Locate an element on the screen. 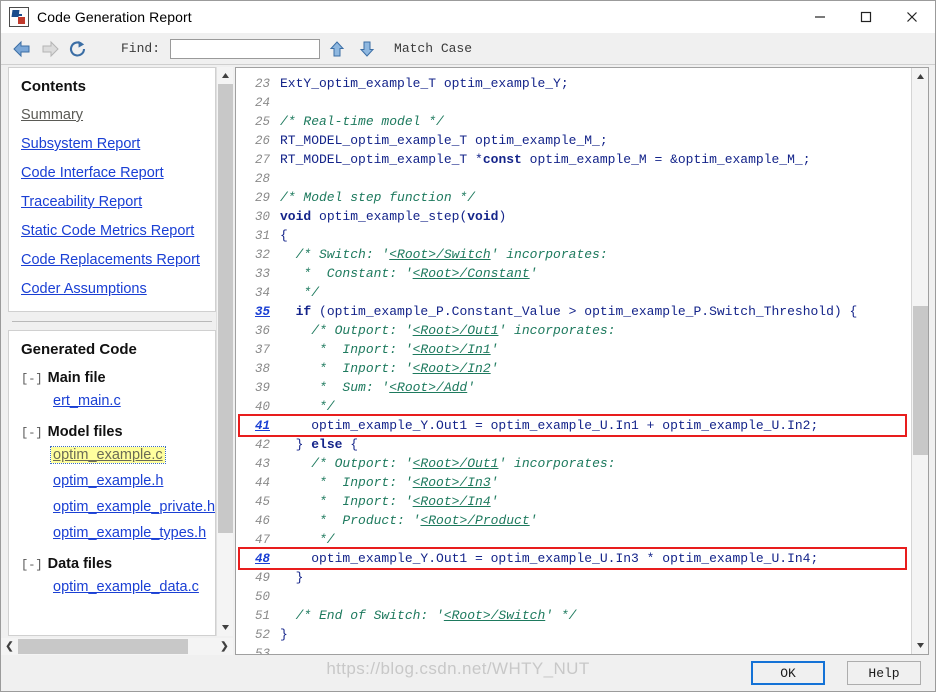 The height and width of the screenshot is (692, 936). code-block-link: <Root>/Product is located at coordinates (474, 520).